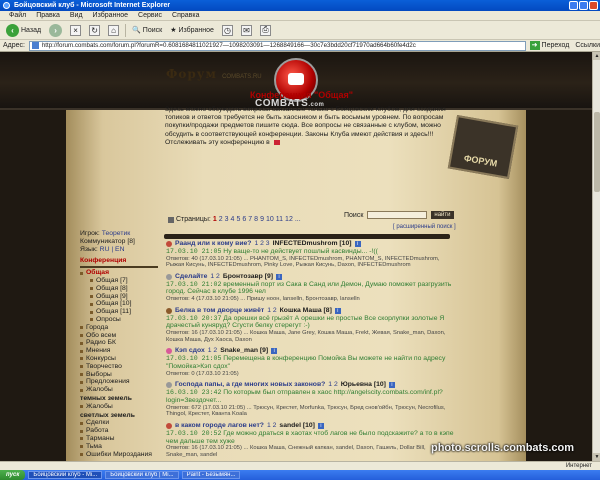 The height and width of the screenshot is (480, 600). I want to click on sidebar-item: Сделки, so click(119, 423).